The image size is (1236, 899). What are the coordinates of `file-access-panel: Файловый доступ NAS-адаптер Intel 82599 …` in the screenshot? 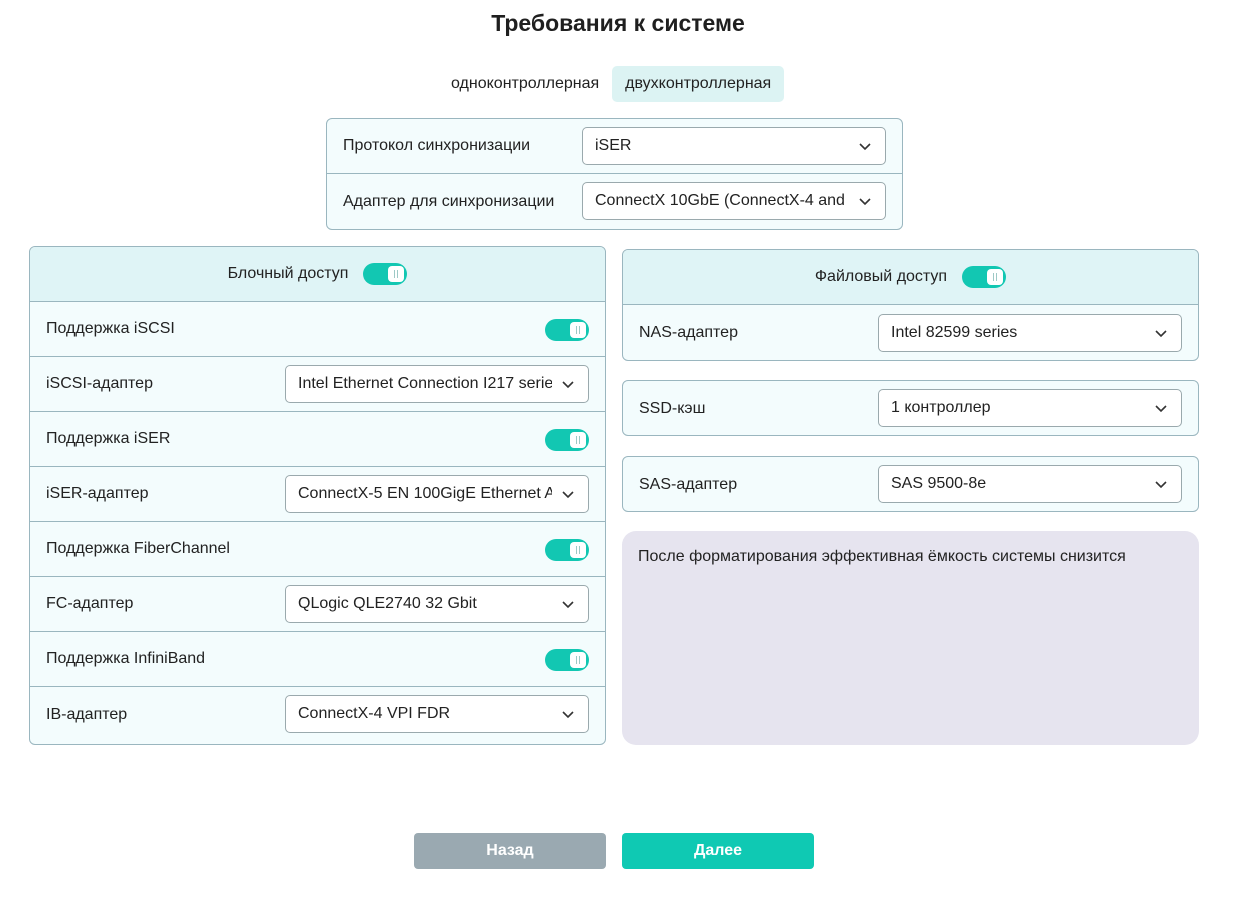 It's located at (910, 305).